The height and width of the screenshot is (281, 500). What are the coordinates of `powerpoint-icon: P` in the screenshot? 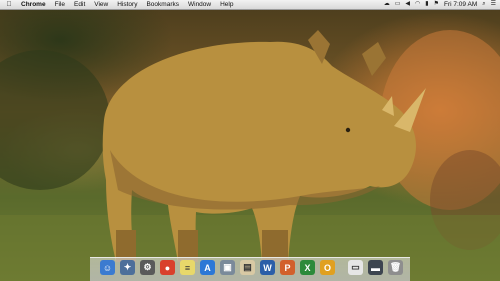 It's located at (287, 267).